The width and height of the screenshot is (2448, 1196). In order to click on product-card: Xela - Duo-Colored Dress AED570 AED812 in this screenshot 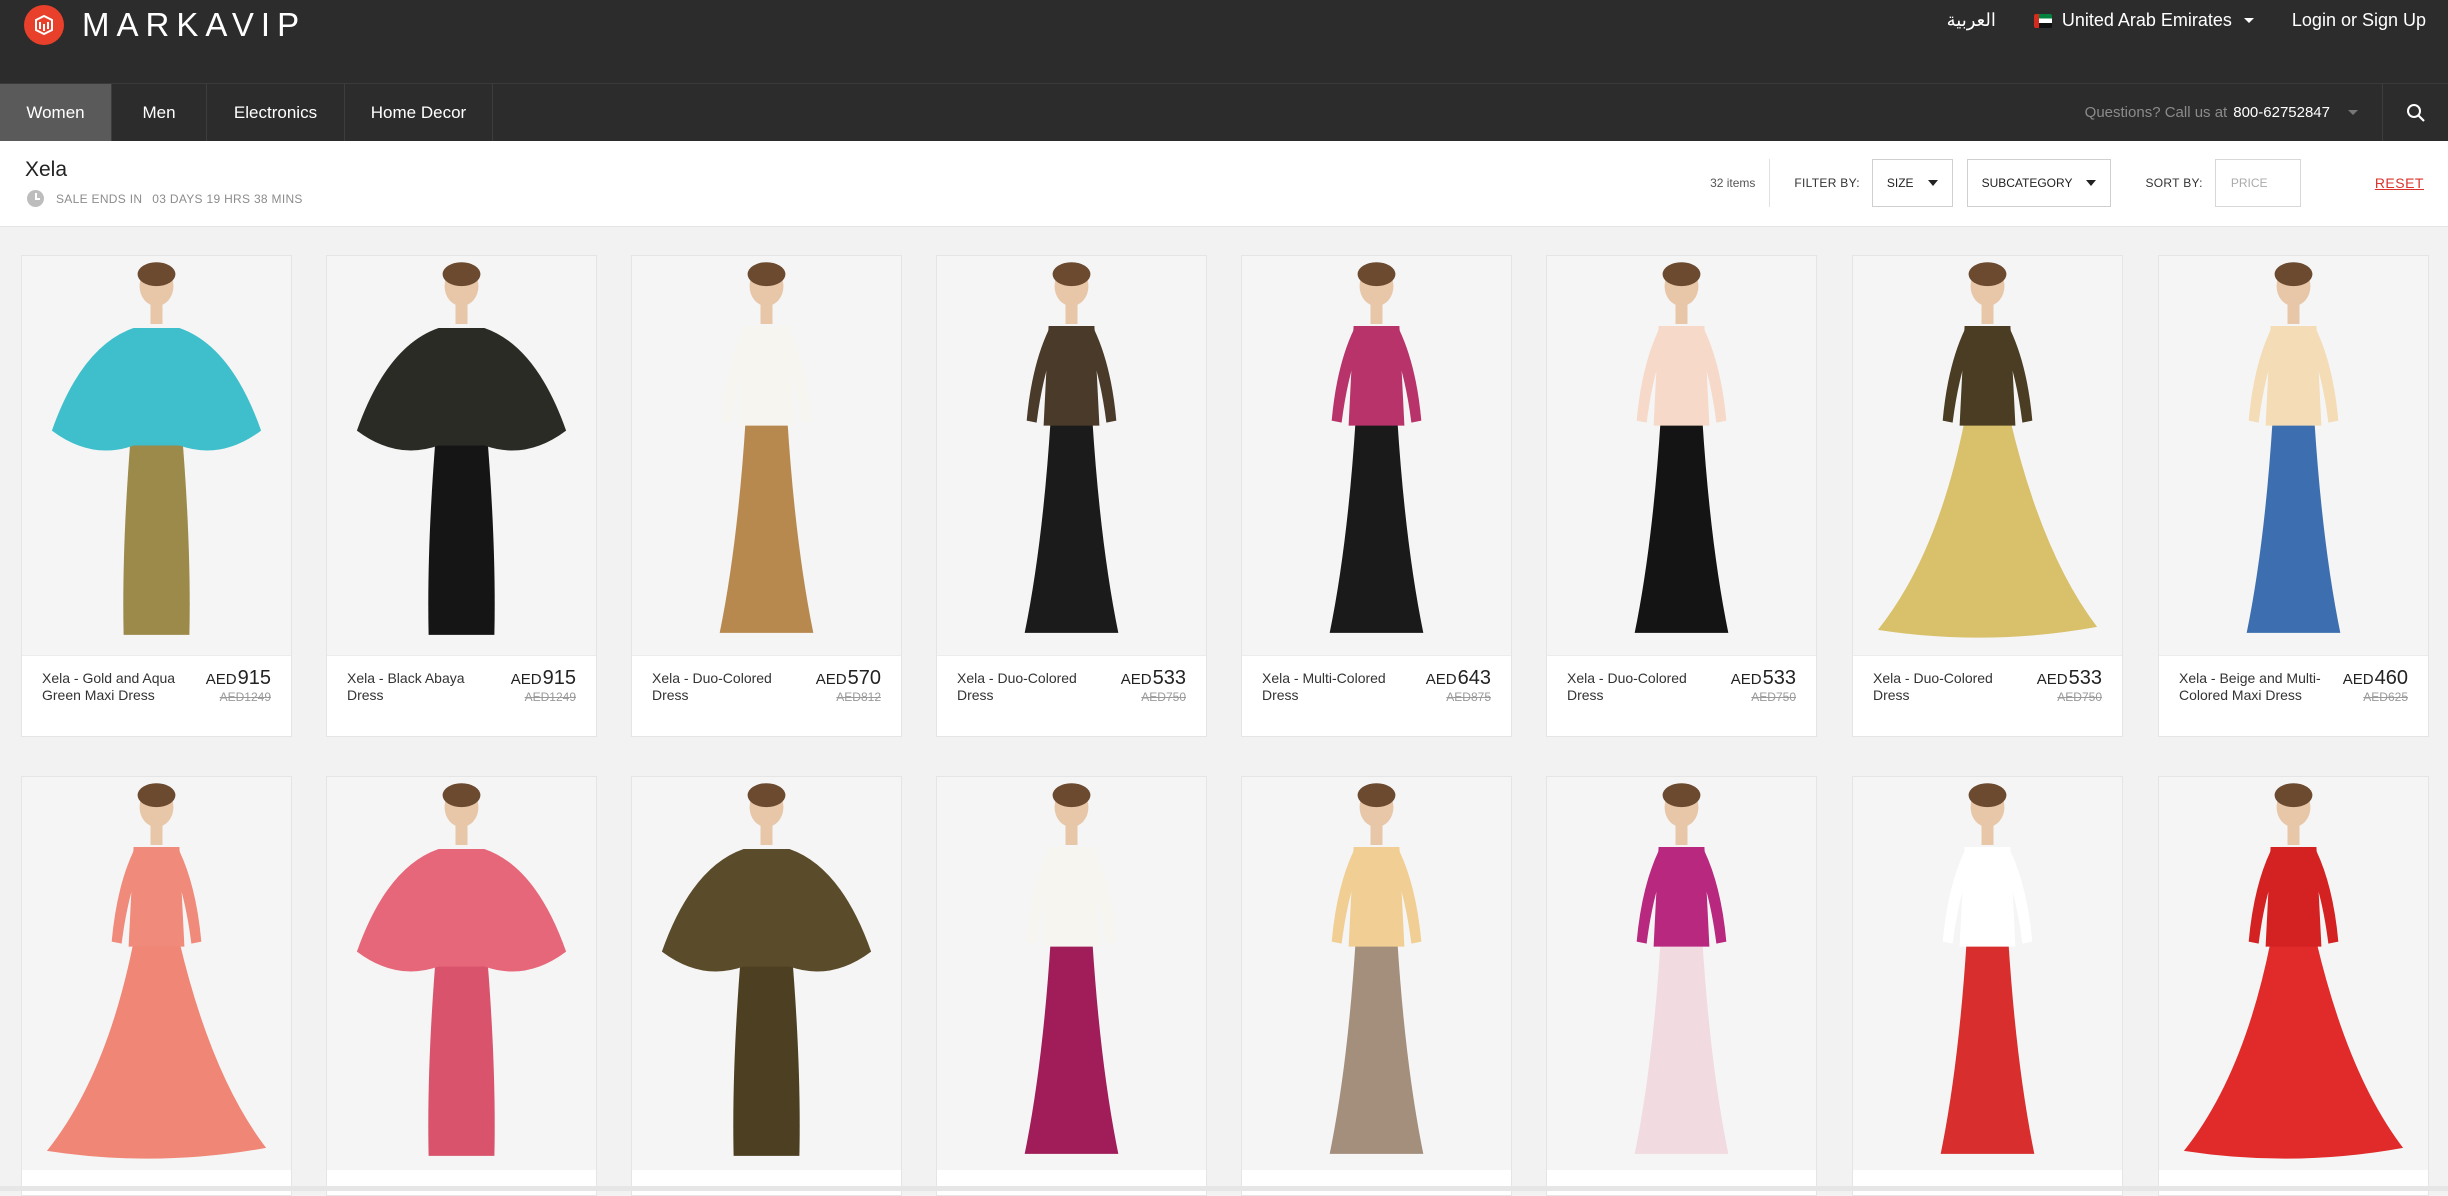, I will do `click(766, 496)`.